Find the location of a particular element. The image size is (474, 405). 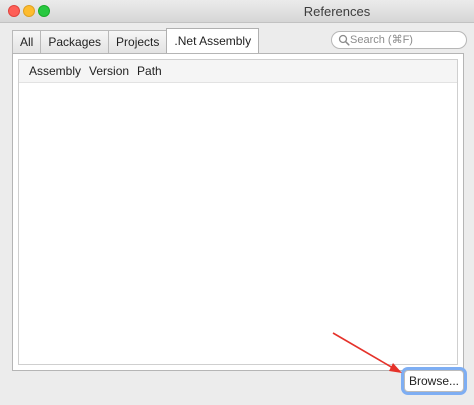

column-header-path: Path is located at coordinates (145, 71).